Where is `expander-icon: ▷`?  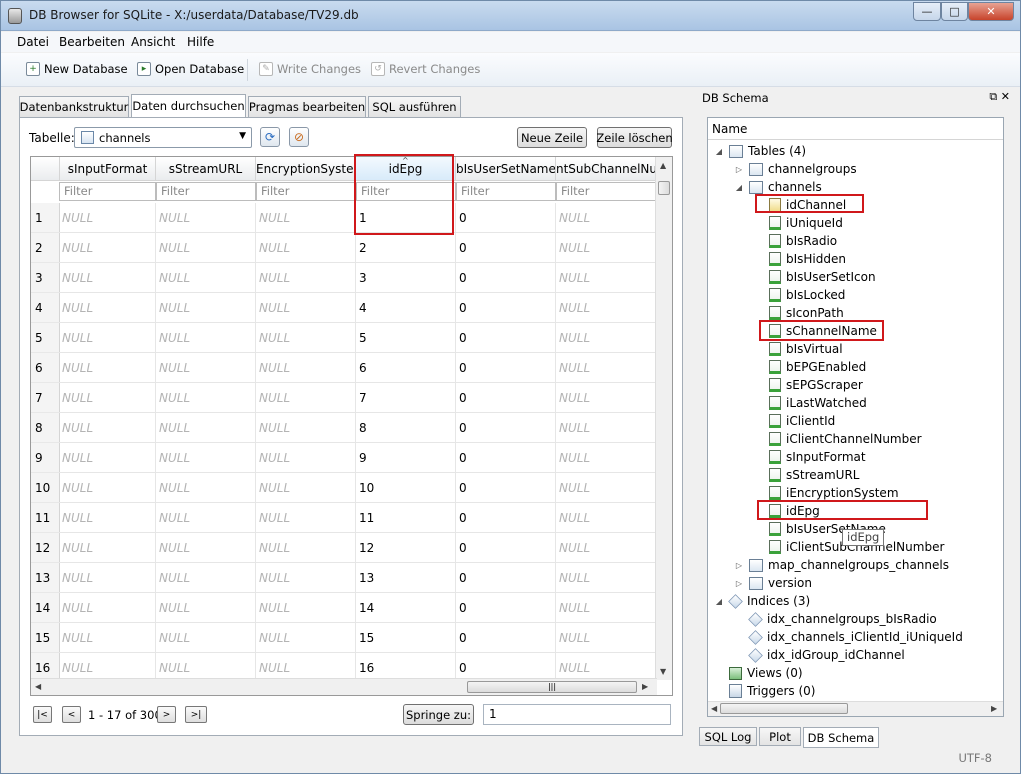 expander-icon: ▷ is located at coordinates (739, 169).